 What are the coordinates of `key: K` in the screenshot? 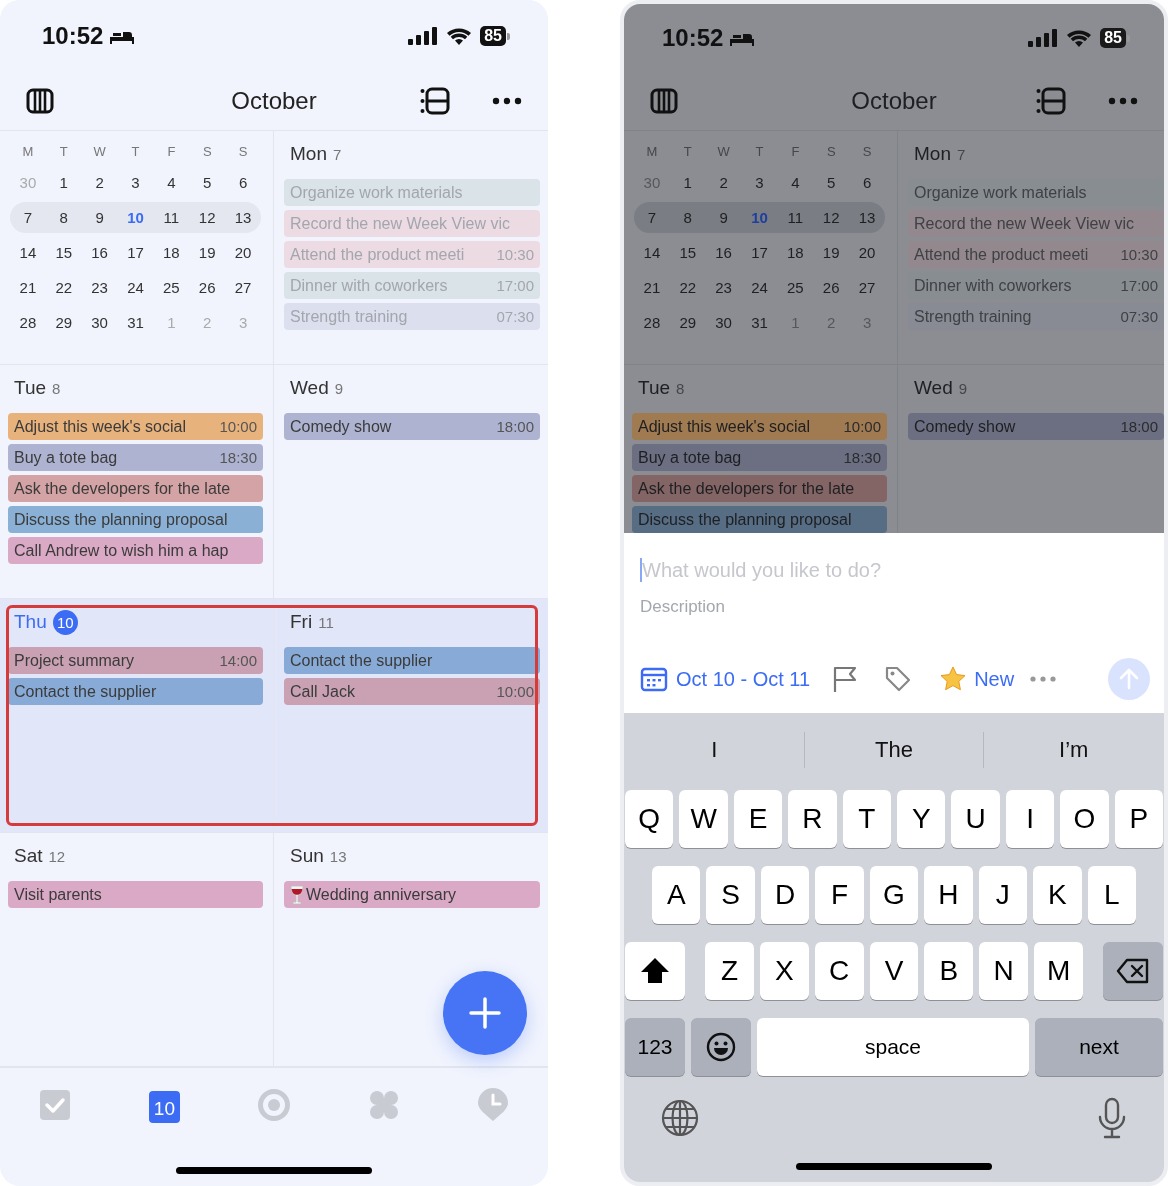 It's located at (1057, 895).